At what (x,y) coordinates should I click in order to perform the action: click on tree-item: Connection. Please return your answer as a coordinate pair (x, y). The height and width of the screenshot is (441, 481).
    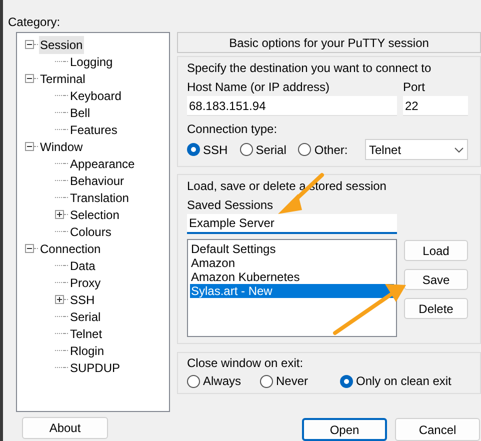
    Looking at the image, I should click on (70, 249).